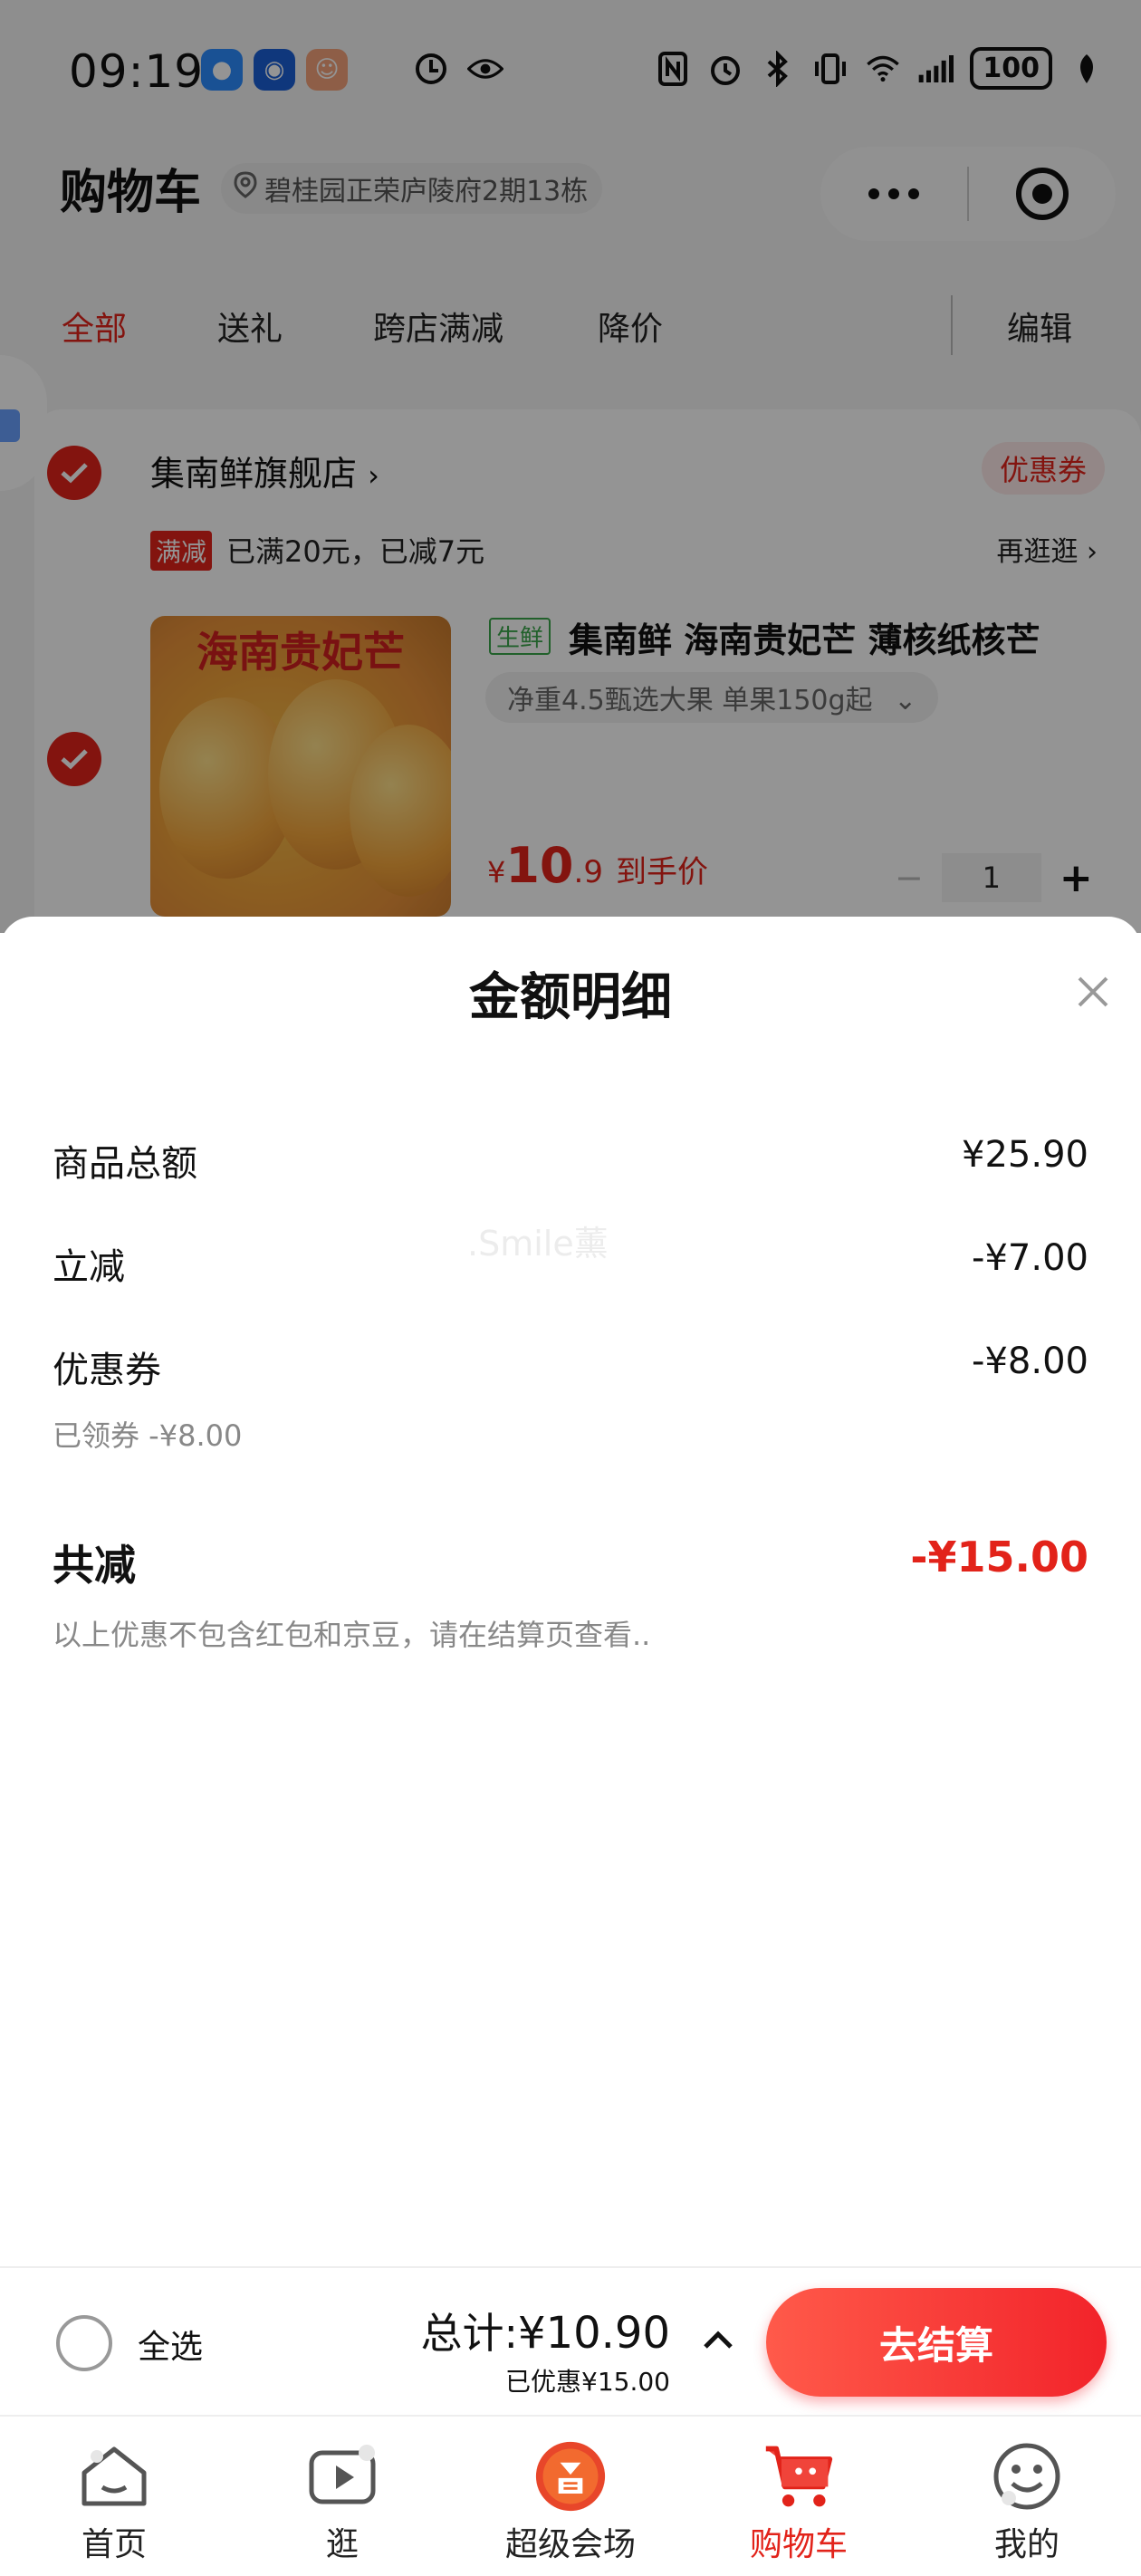 This screenshot has width=1141, height=2576. I want to click on goods-total-label: 商品总额, so click(125, 1164).